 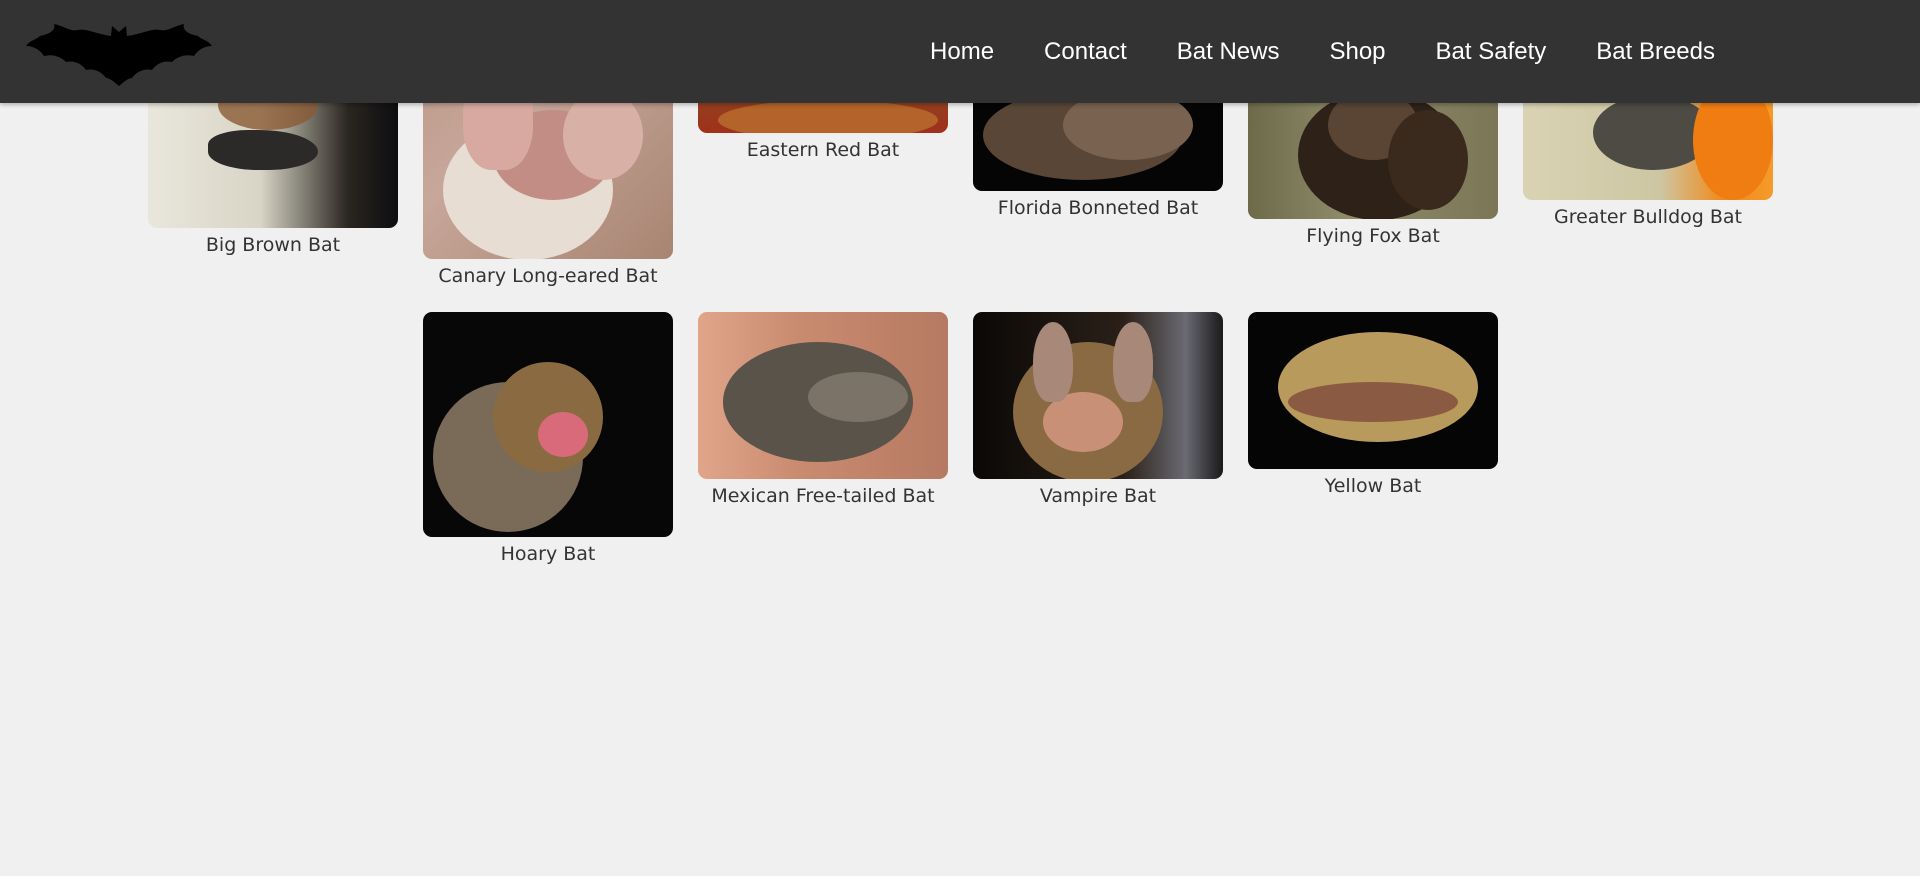 What do you see at coordinates (548, 554) in the screenshot?
I see `bat-name: Hoary Bat` at bounding box center [548, 554].